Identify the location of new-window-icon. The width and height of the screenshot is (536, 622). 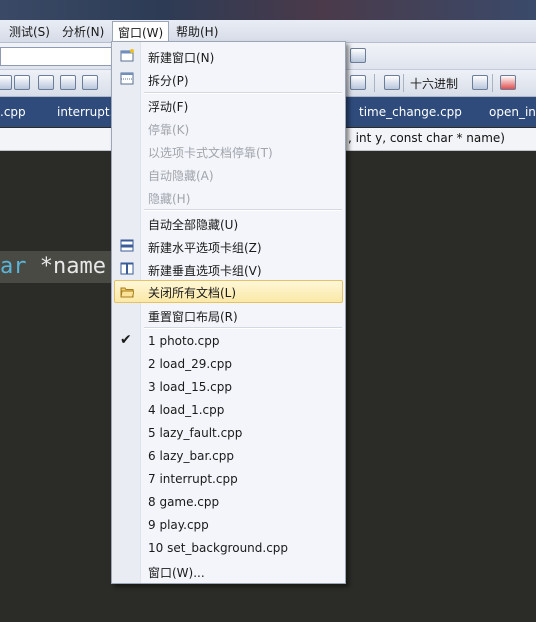
(127, 55).